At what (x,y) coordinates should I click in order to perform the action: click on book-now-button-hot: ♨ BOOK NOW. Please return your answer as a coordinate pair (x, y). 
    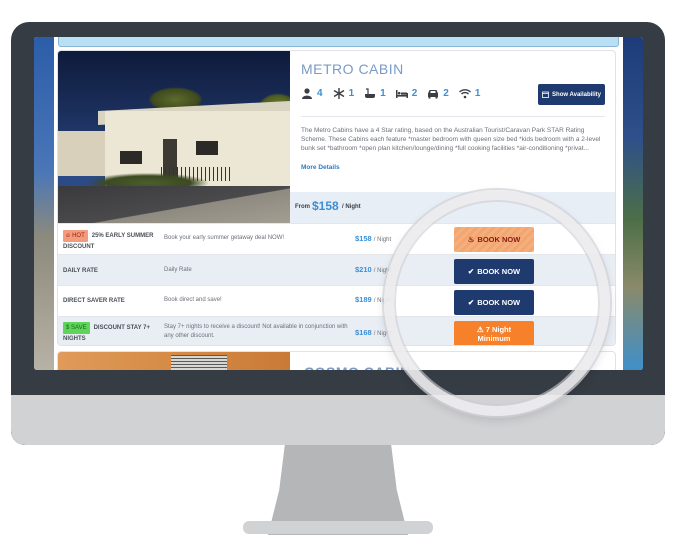
    Looking at the image, I should click on (494, 239).